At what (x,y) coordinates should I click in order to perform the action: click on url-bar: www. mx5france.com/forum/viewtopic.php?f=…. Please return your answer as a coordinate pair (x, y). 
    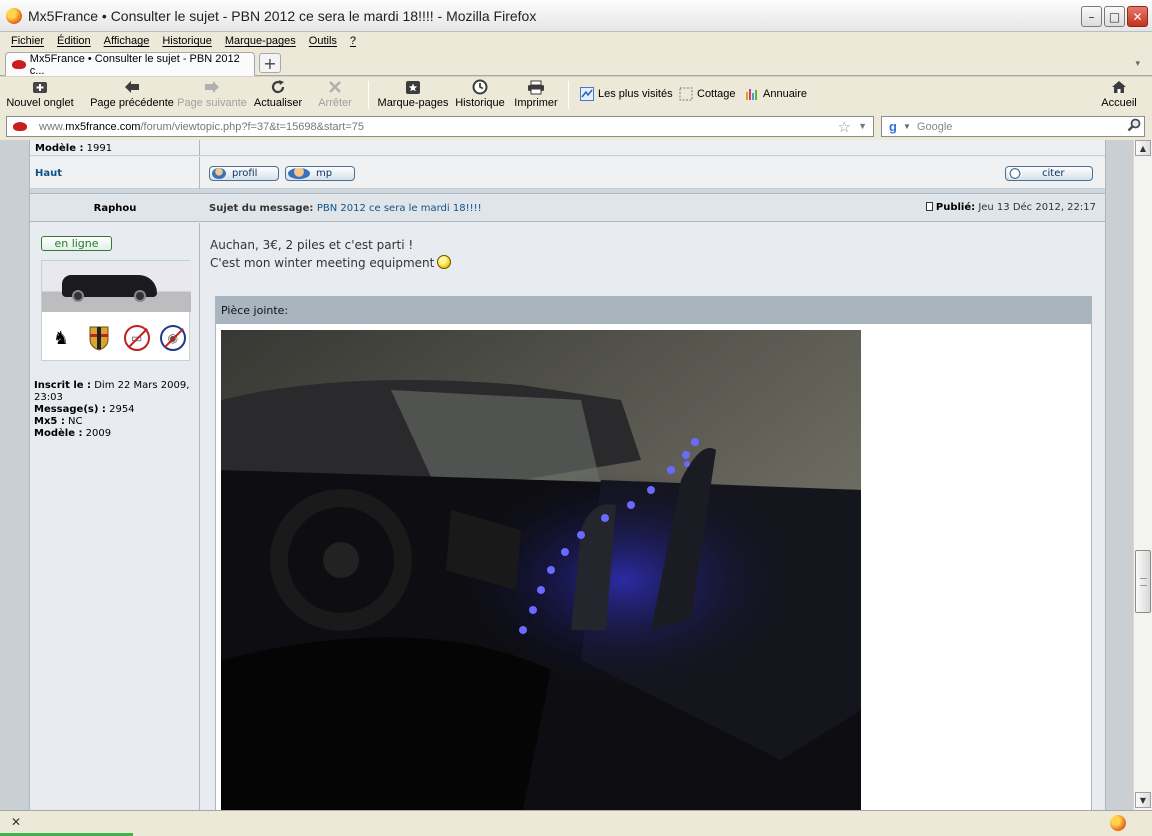
    Looking at the image, I should click on (440, 126).